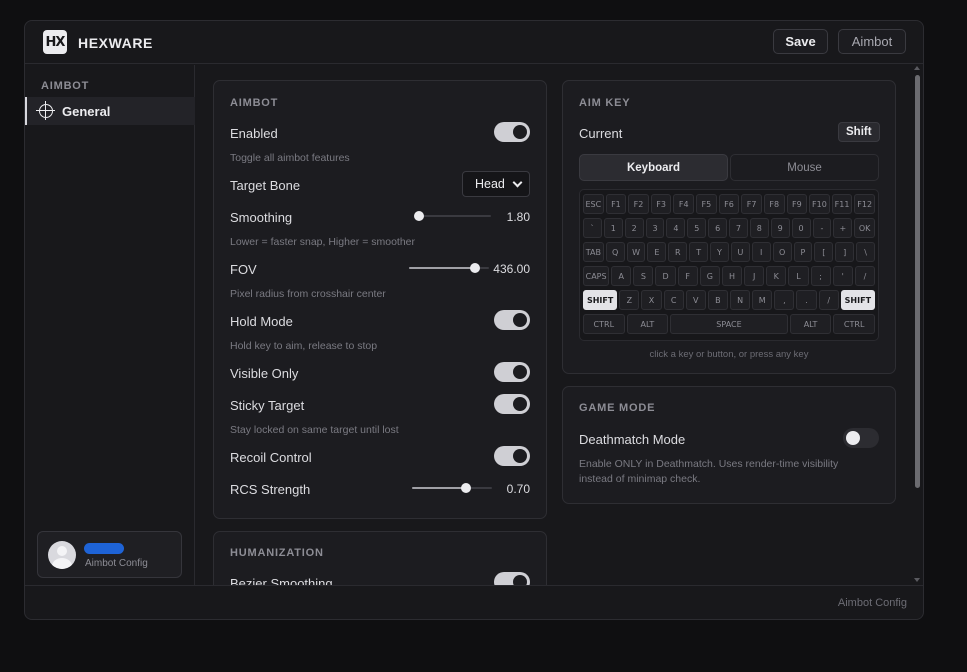 Image resolution: width=967 pixels, height=672 pixels. Describe the element at coordinates (861, 438) in the screenshot. I see `deathmatch-toggle` at that location.